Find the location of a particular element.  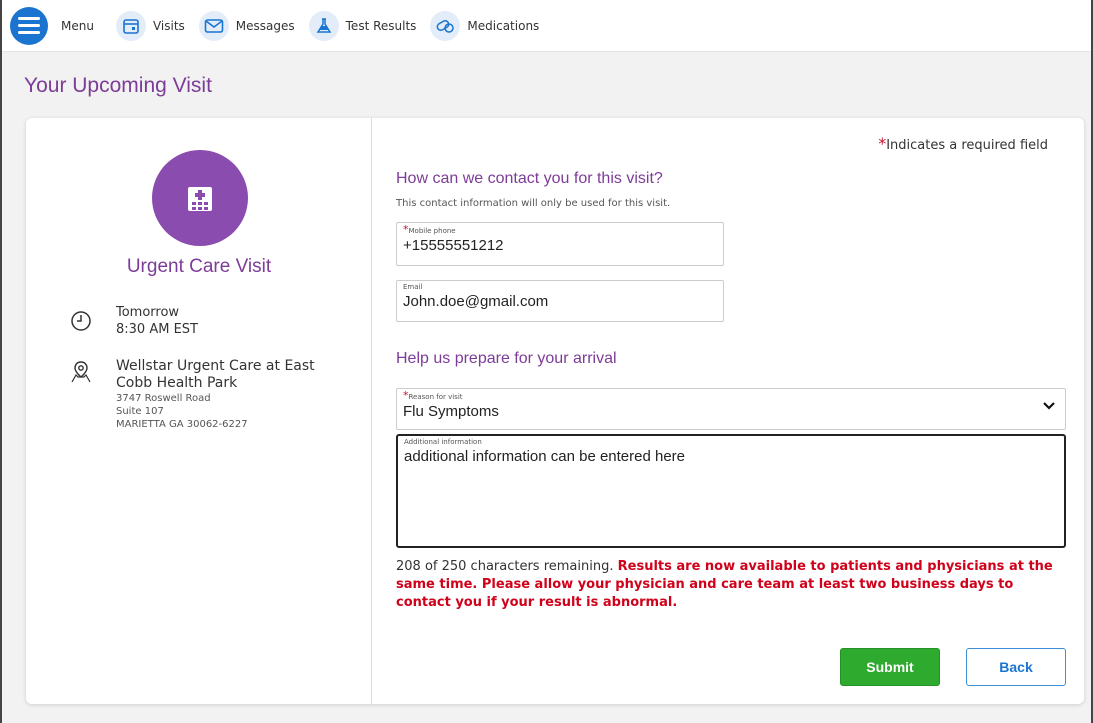

address-line-3: MARIETTA GA 30062-6227 is located at coordinates (182, 424).